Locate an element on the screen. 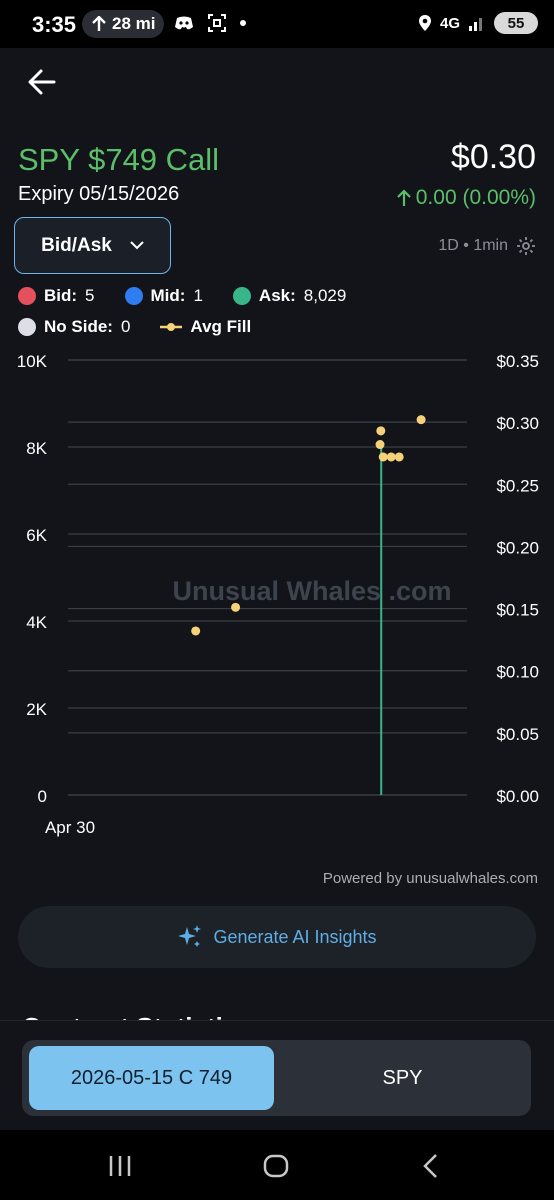 The height and width of the screenshot is (1200, 554). system-nav-bar is located at coordinates (277, 1165).